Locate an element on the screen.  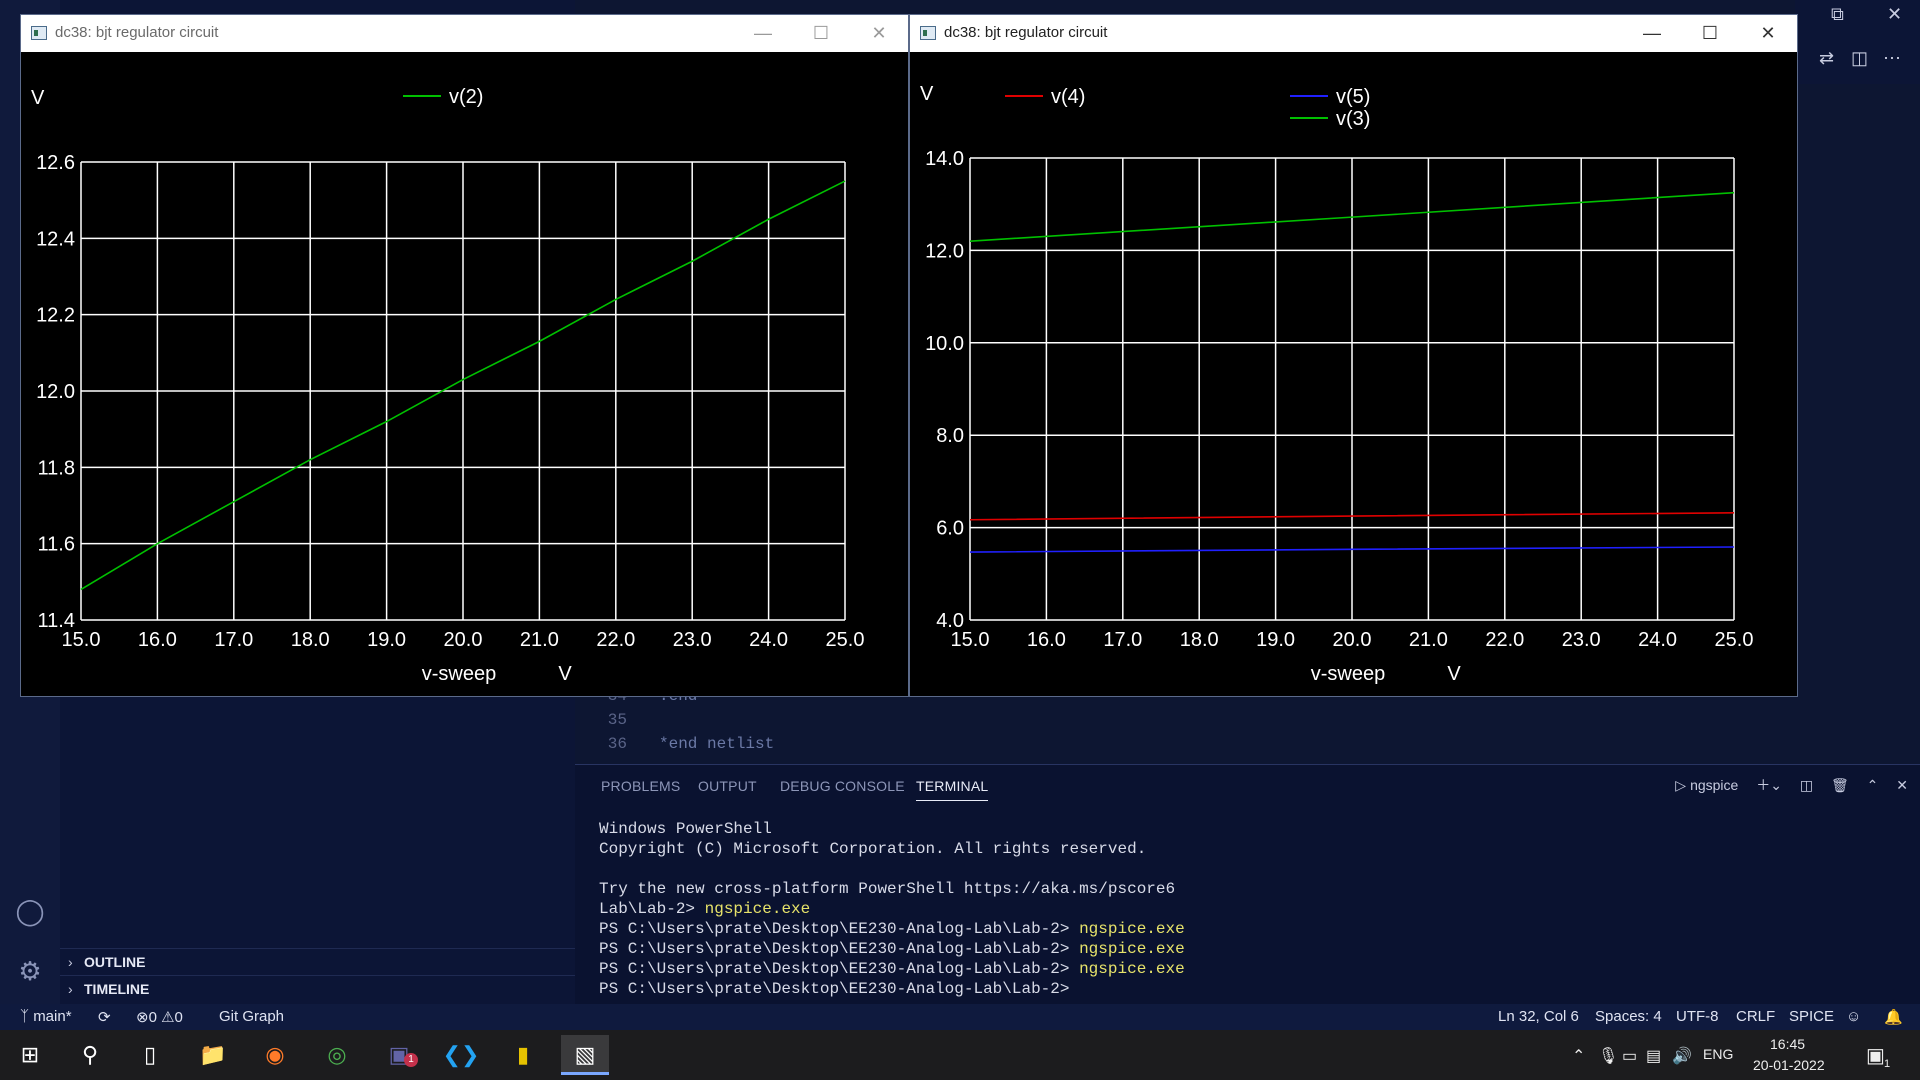
new-terminal-icon: ＋⌄ is located at coordinates (1769, 785).